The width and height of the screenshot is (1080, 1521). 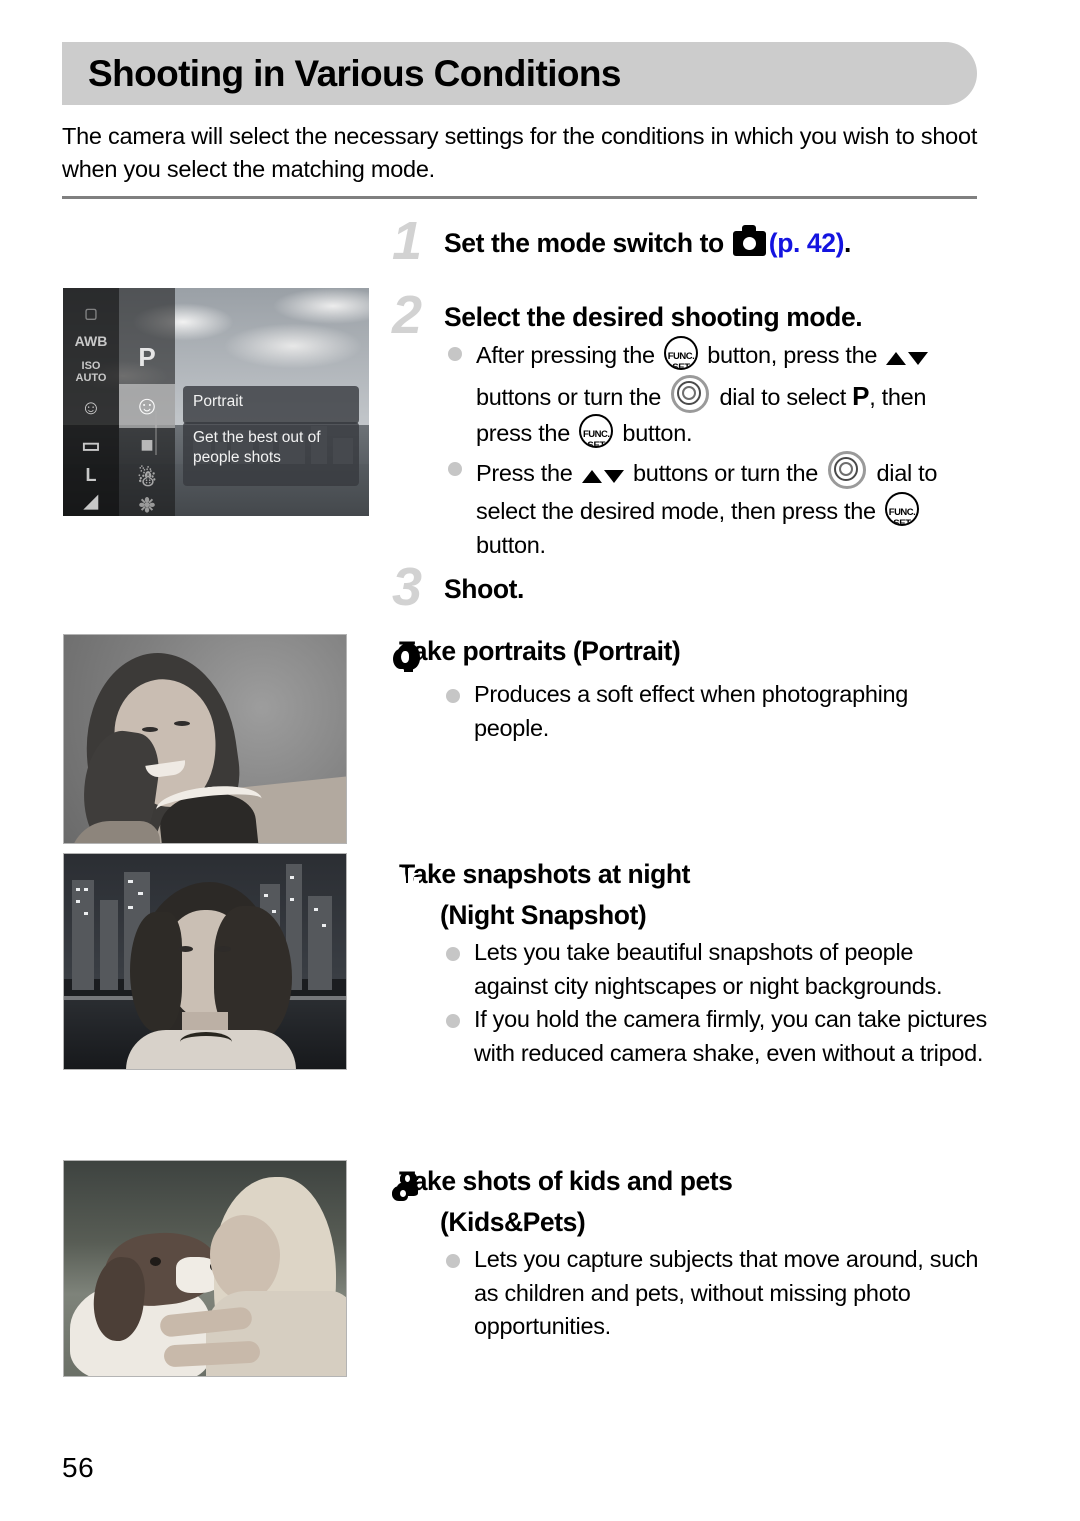 What do you see at coordinates (587, 243) in the screenshot?
I see `step-1-text-before: Set the mode switch to` at bounding box center [587, 243].